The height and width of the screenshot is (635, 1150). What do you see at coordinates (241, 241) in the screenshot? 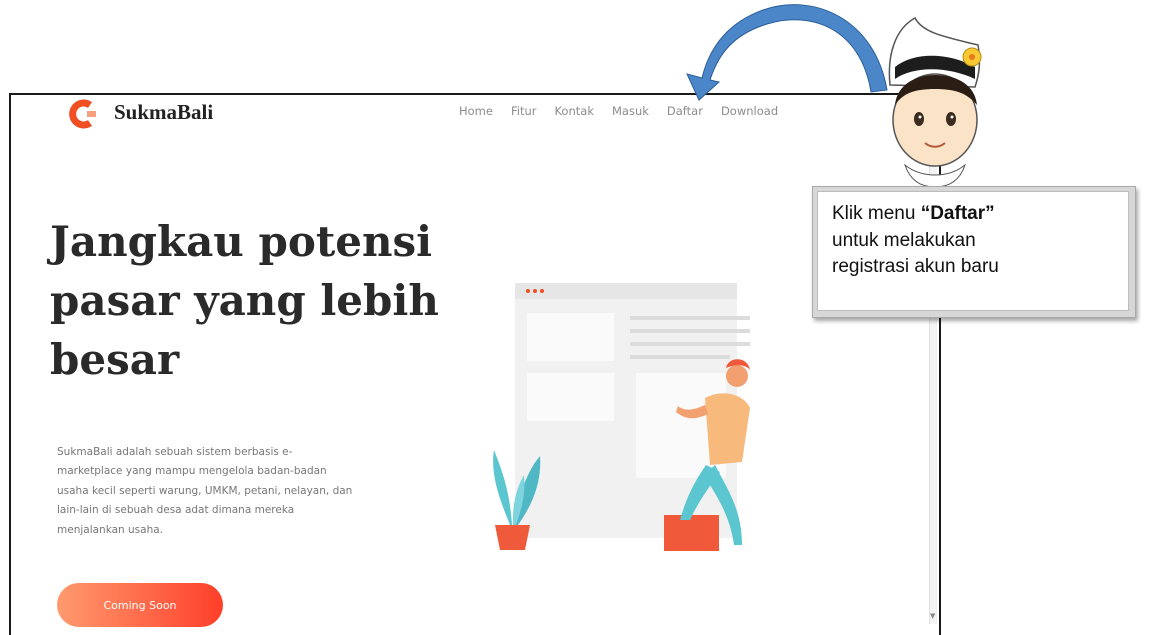
I see `hero-line-1: Jangkau potensi` at bounding box center [241, 241].